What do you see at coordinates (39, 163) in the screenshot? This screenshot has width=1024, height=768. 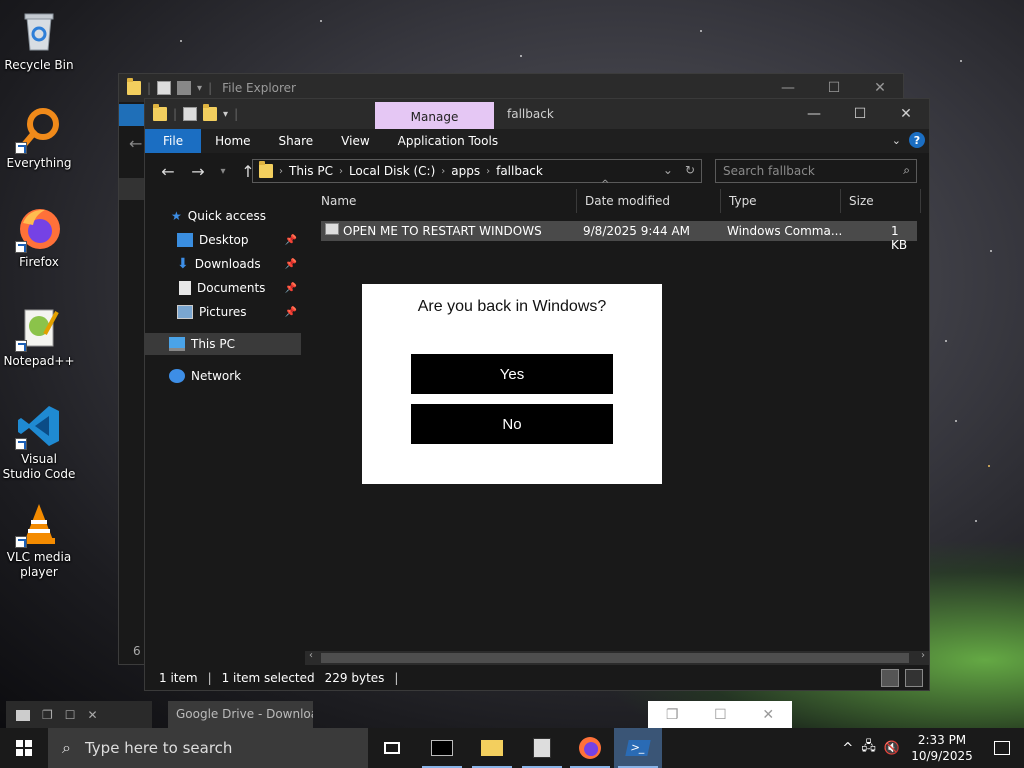 I see `desktop-icon-label: Everything` at bounding box center [39, 163].